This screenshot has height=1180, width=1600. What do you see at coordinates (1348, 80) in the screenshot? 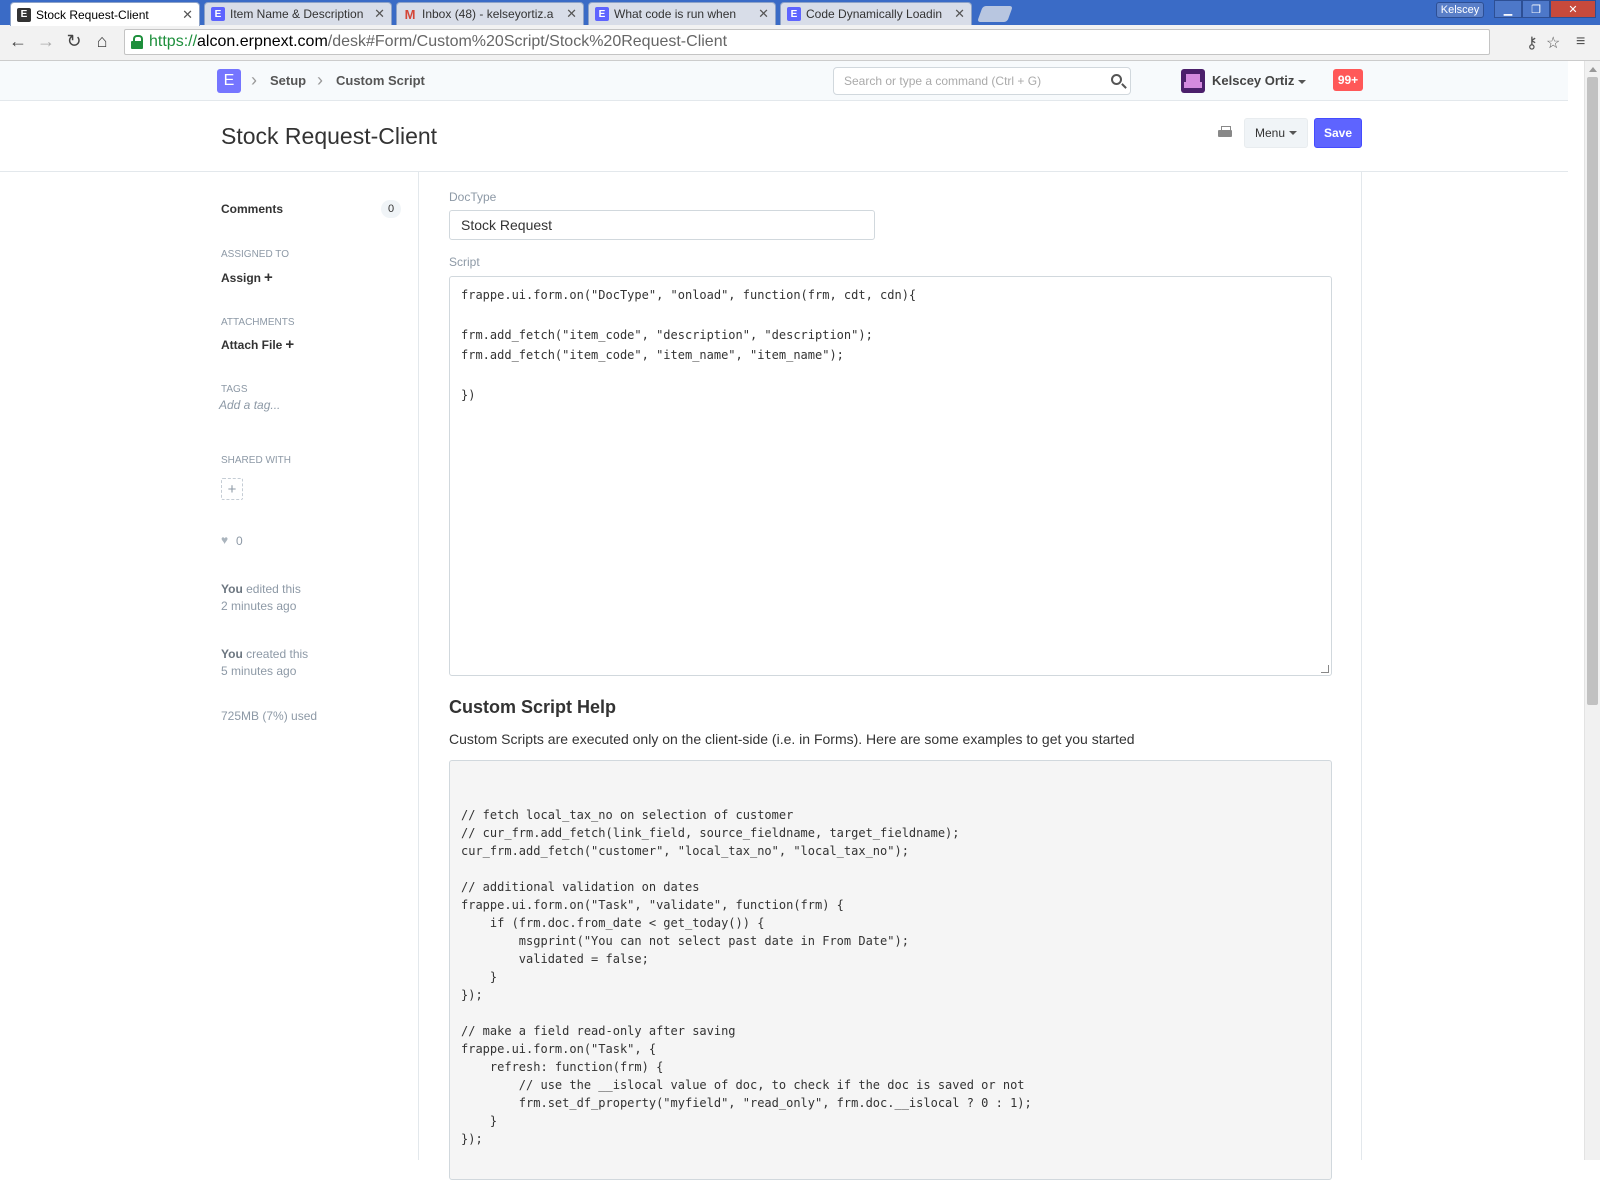
I see `notification-badge: 99+` at bounding box center [1348, 80].